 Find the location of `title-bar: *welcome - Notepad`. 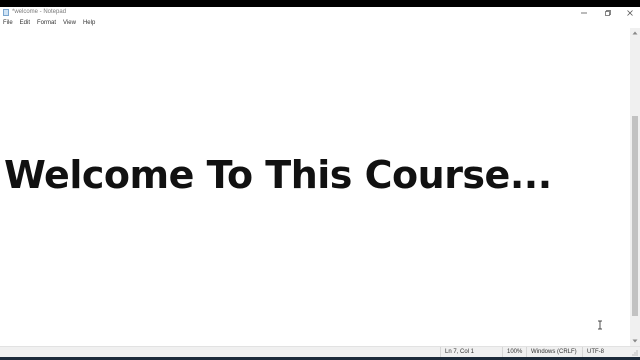

title-bar: *welcome - Notepad is located at coordinates (320, 13).